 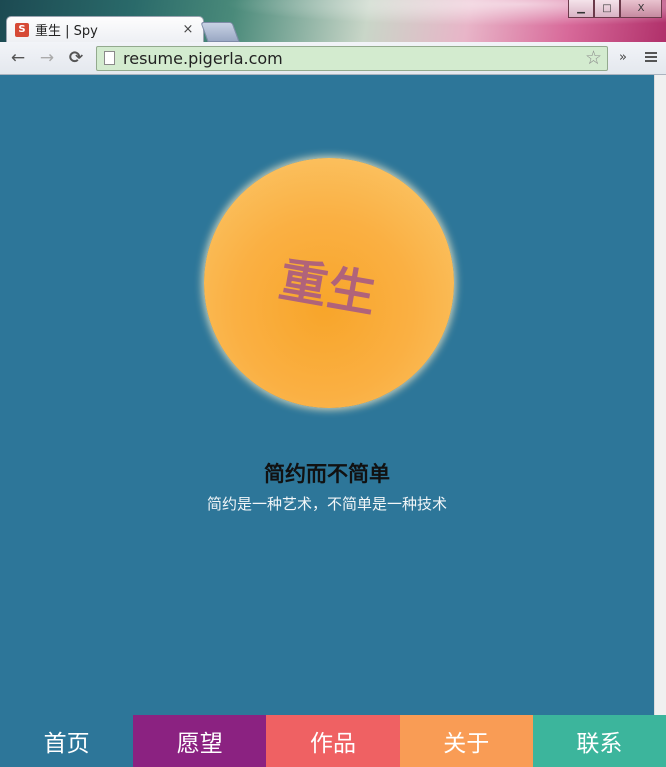 What do you see at coordinates (641, 9) in the screenshot?
I see `close-window-button: X` at bounding box center [641, 9].